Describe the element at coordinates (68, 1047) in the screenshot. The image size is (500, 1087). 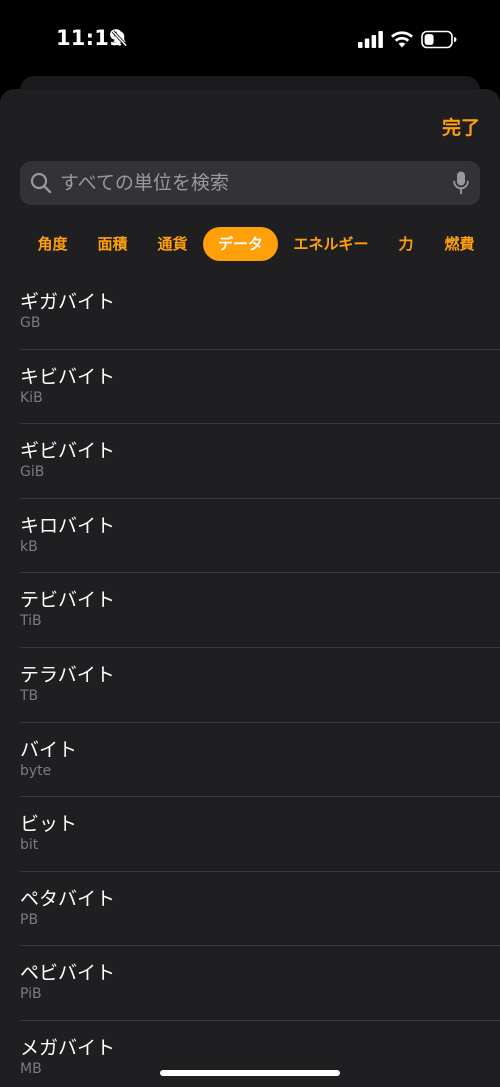
I see `unit-name: メガバイト` at that location.